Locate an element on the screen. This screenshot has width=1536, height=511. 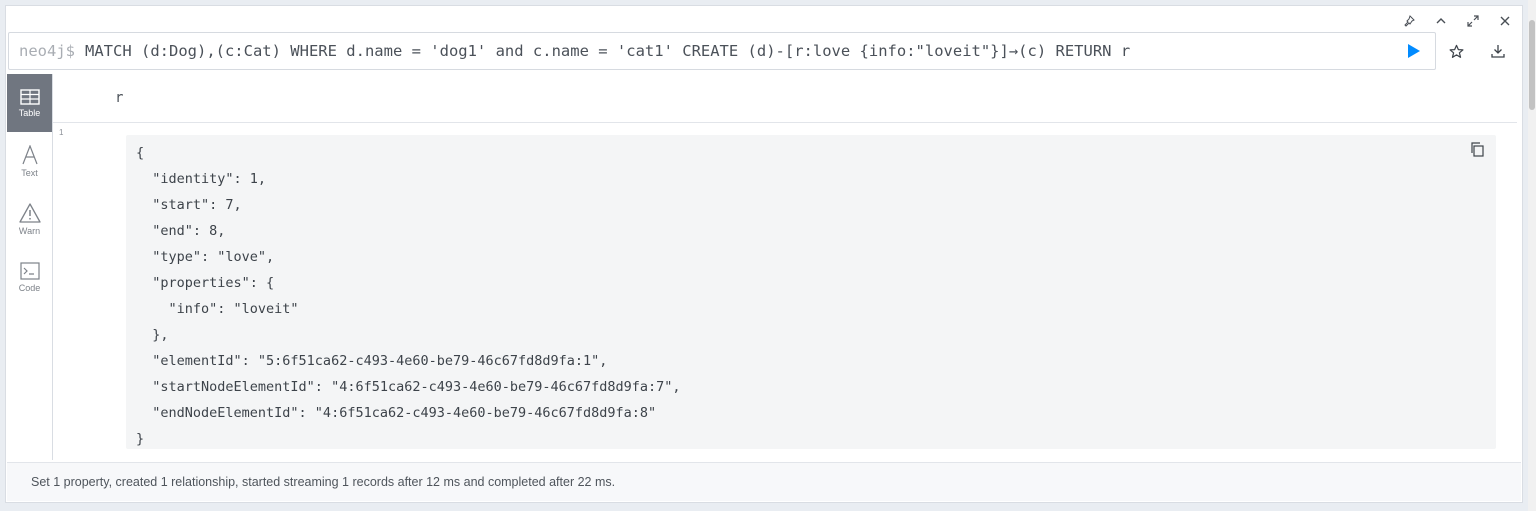
view-tab-table: Table is located at coordinates (29, 103).